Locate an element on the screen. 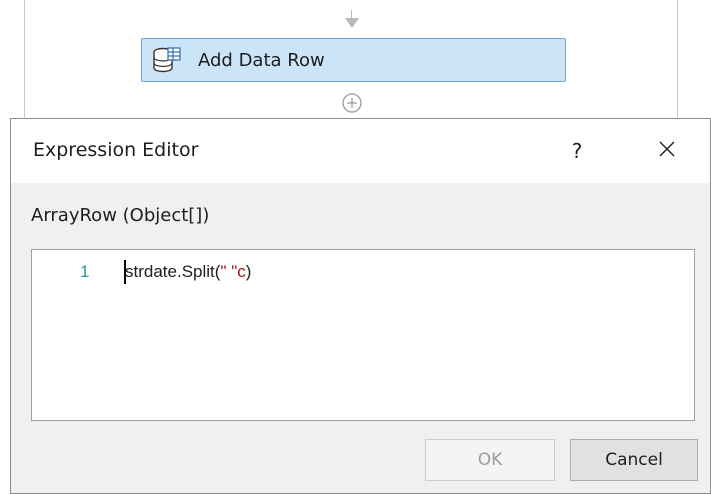  code-string-literal: " "c is located at coordinates (233, 271).